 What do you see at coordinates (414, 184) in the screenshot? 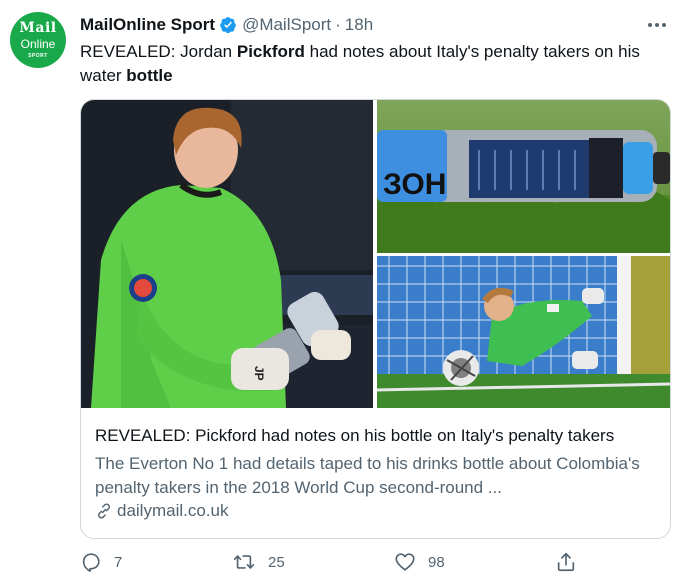
I see `bottle-brand-text: ЗОН` at bounding box center [414, 184].